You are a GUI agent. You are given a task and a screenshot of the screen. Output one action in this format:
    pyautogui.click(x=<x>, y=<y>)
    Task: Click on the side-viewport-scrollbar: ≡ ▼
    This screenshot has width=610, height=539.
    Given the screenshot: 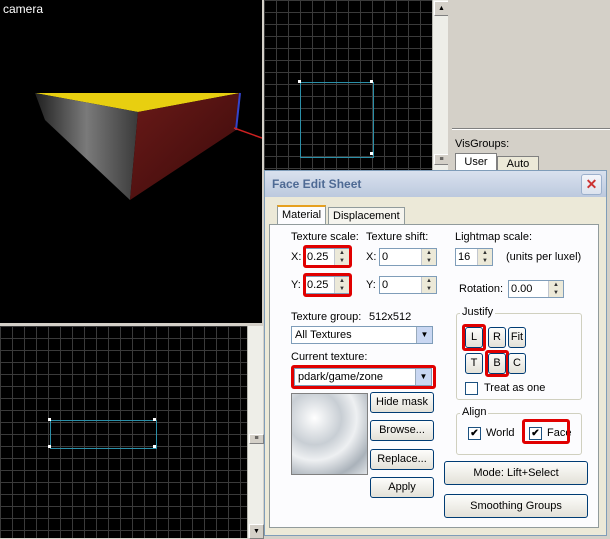 What is the action you would take?
    pyautogui.click(x=255, y=432)
    